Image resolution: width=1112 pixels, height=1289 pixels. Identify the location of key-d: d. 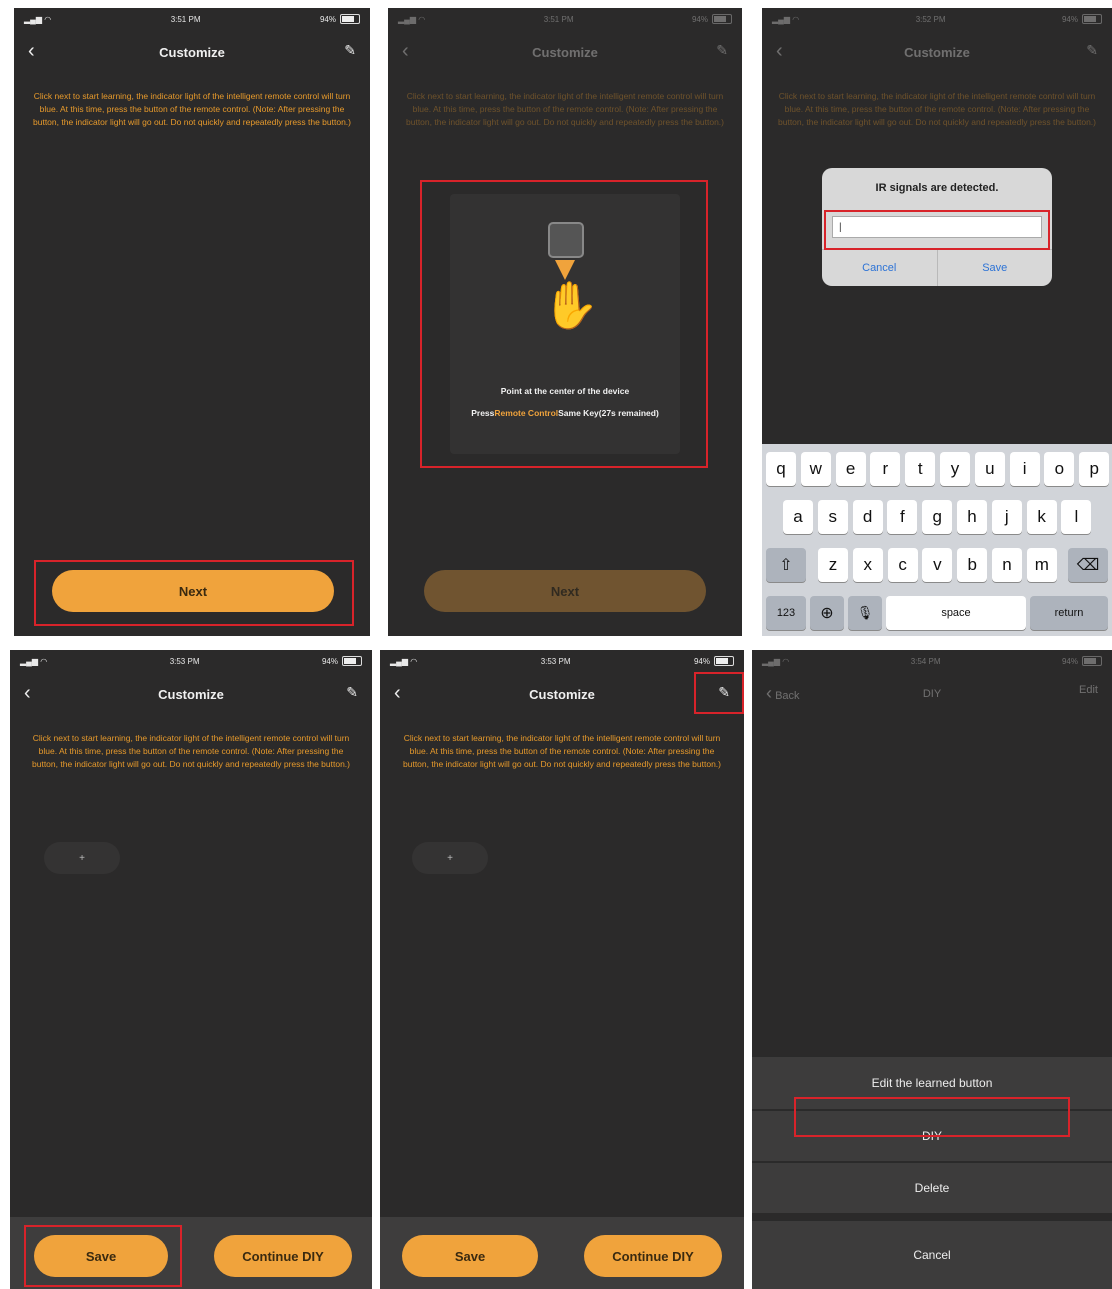
(867, 517).